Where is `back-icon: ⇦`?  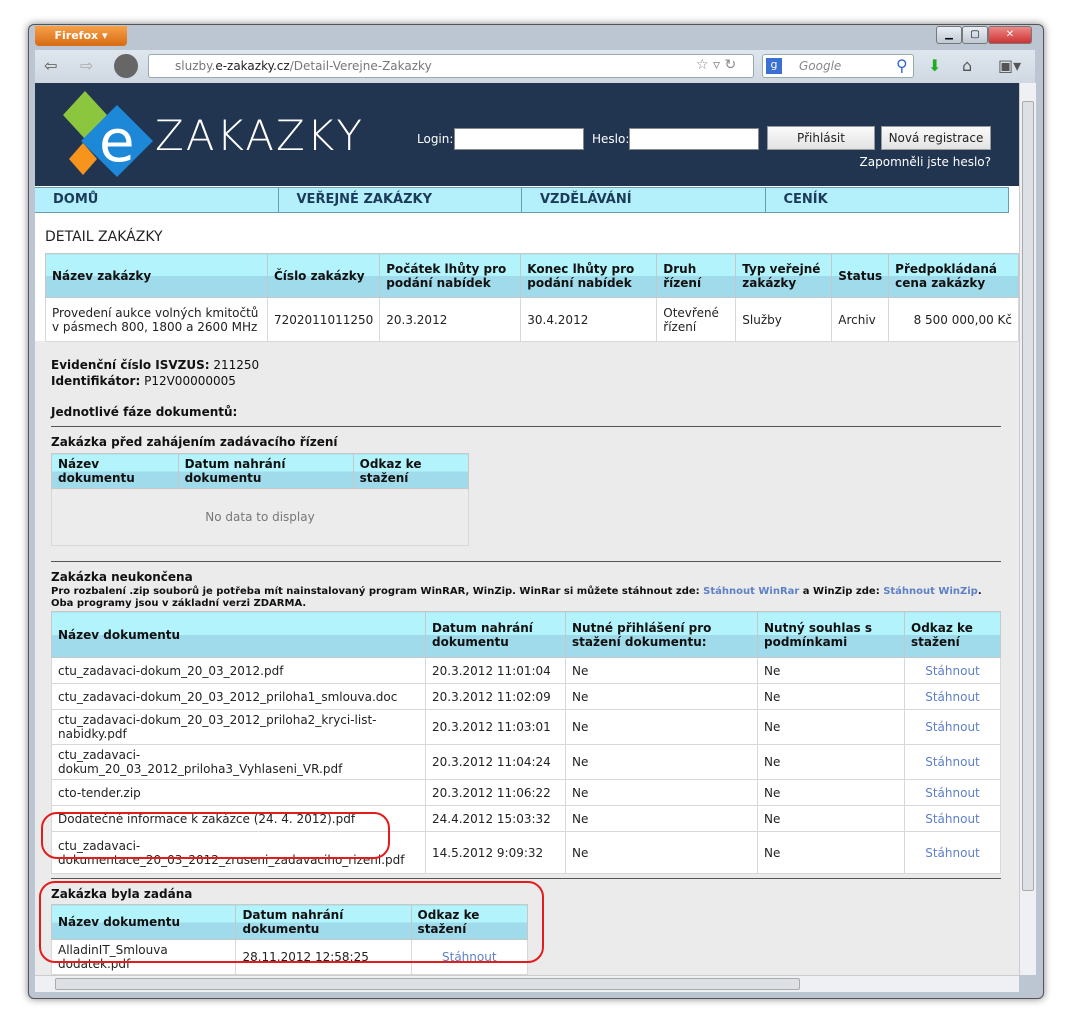 back-icon: ⇦ is located at coordinates (50, 65).